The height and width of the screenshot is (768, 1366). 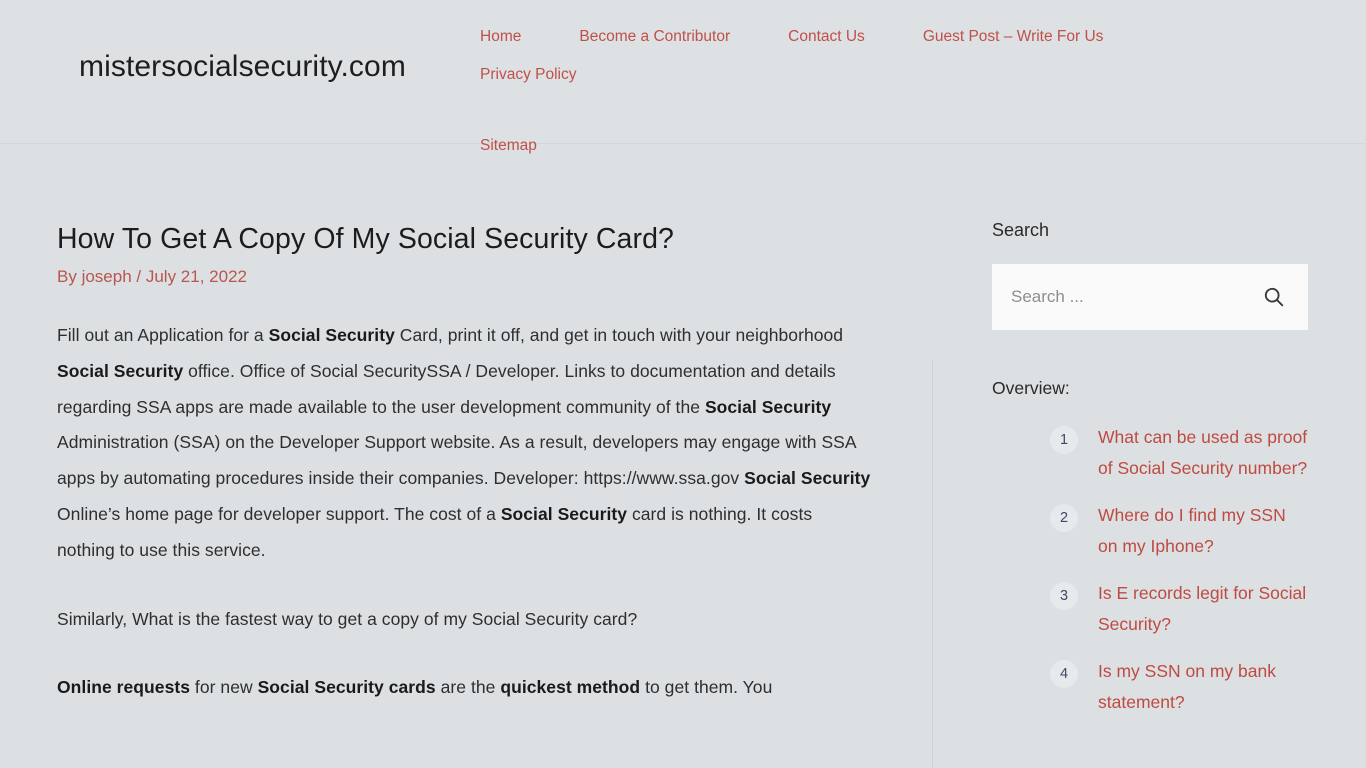 What do you see at coordinates (468, 687) in the screenshot?
I see `para3-text-2: are the` at bounding box center [468, 687].